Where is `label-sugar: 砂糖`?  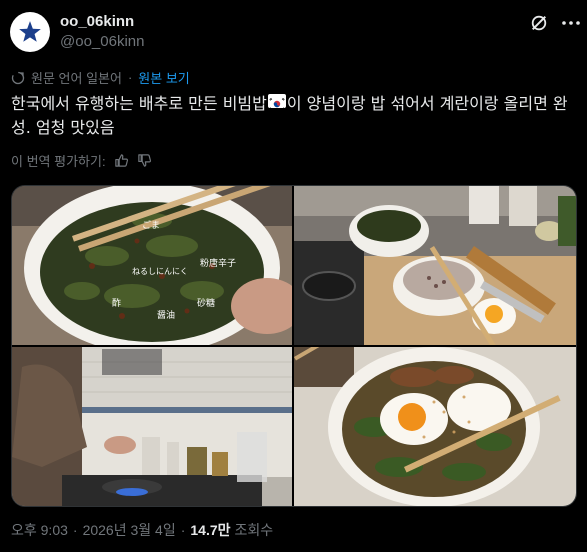 label-sugar: 砂糖 is located at coordinates (206, 303).